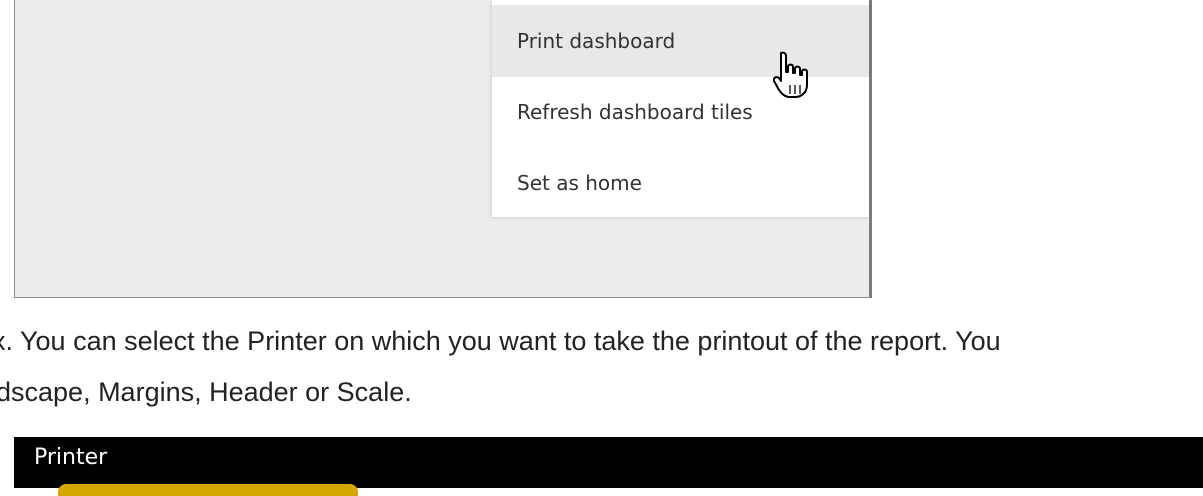 The width and height of the screenshot is (1203, 496). I want to click on menu-item-label: Print dashboard, so click(596, 41).